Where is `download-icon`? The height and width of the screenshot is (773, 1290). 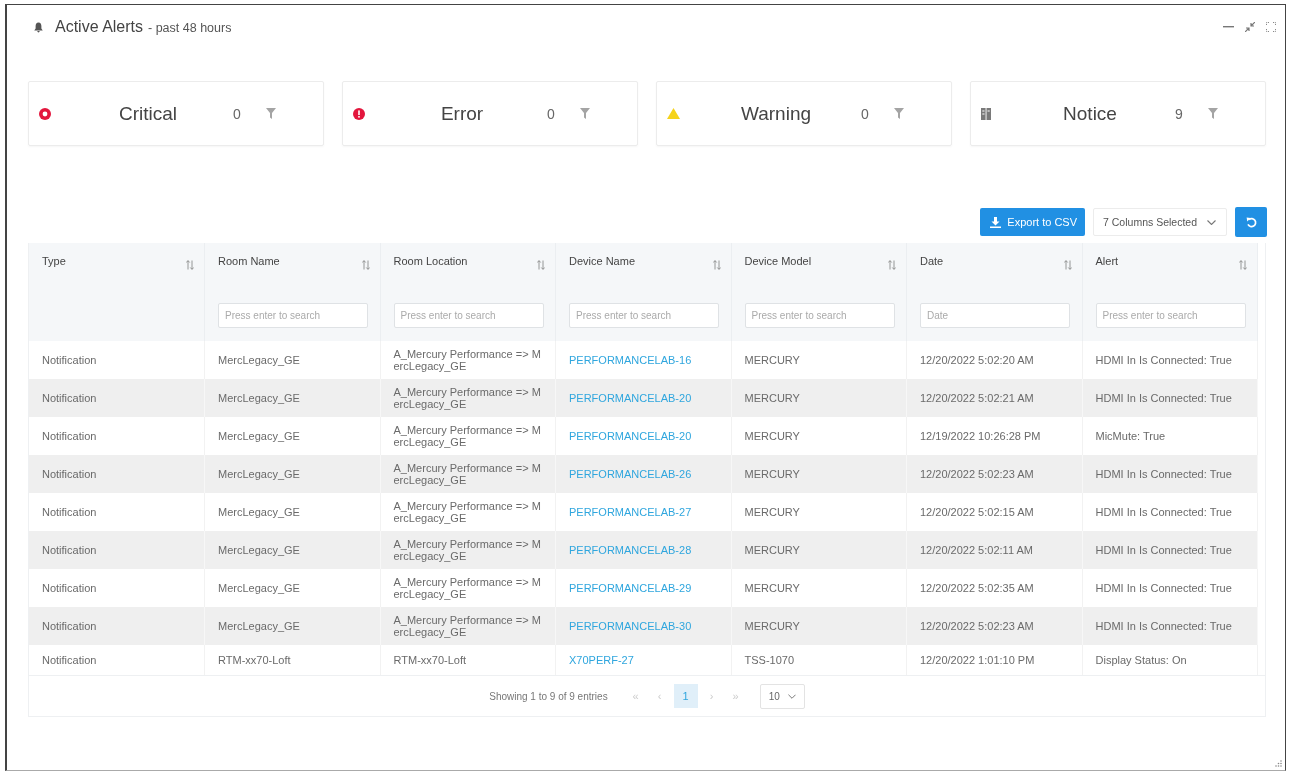 download-icon is located at coordinates (996, 222).